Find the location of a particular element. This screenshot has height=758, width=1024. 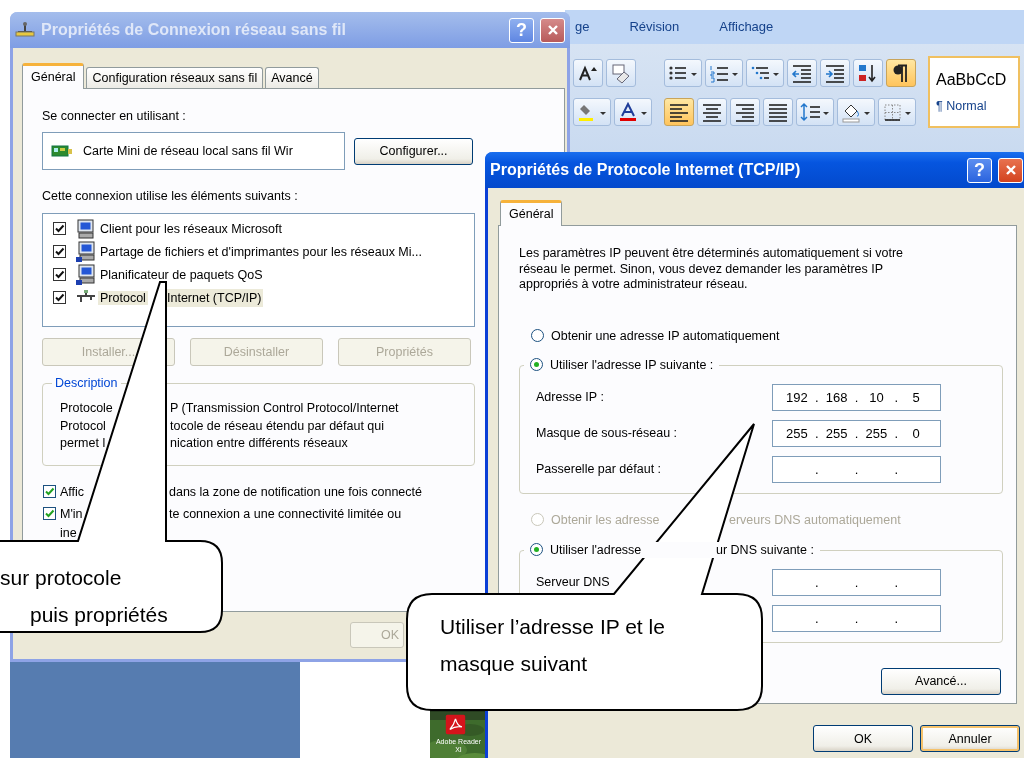

increase-indent-icon is located at coordinates (835, 73).